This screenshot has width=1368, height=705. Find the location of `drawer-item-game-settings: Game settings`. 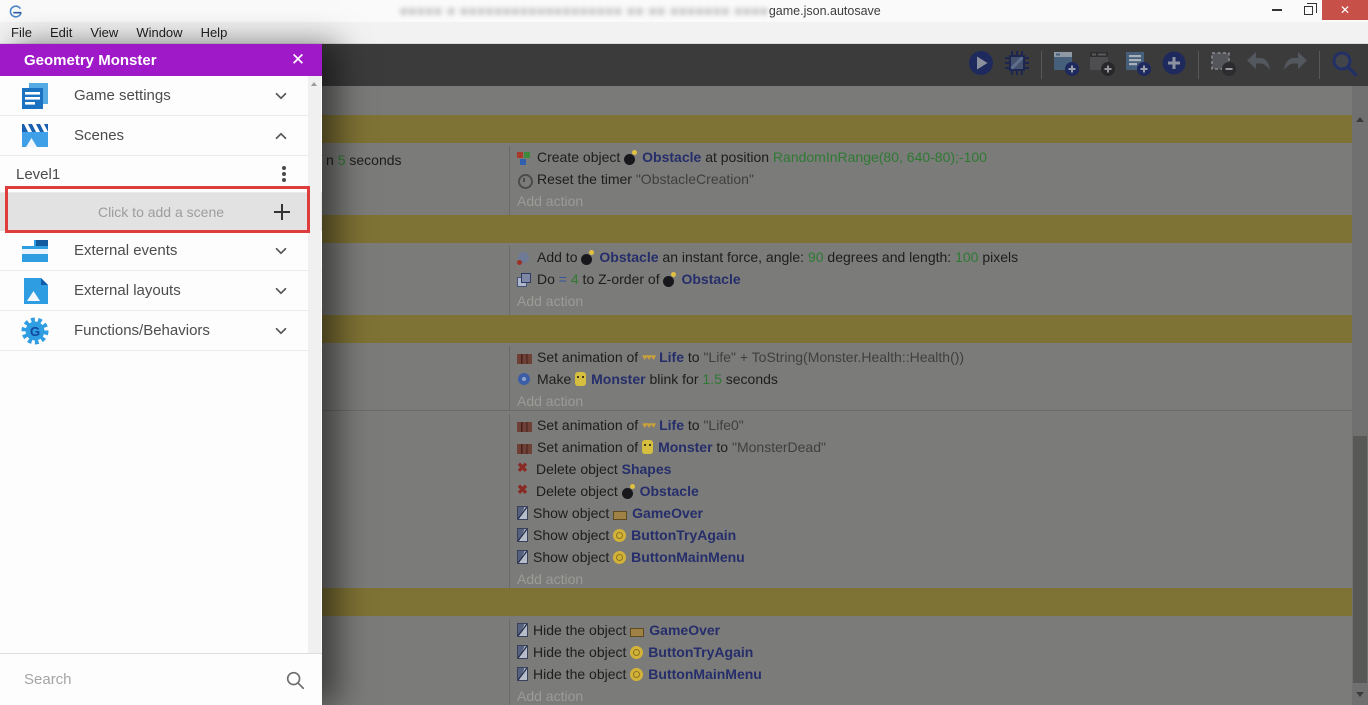

drawer-item-game-settings: Game settings is located at coordinates (161, 96).